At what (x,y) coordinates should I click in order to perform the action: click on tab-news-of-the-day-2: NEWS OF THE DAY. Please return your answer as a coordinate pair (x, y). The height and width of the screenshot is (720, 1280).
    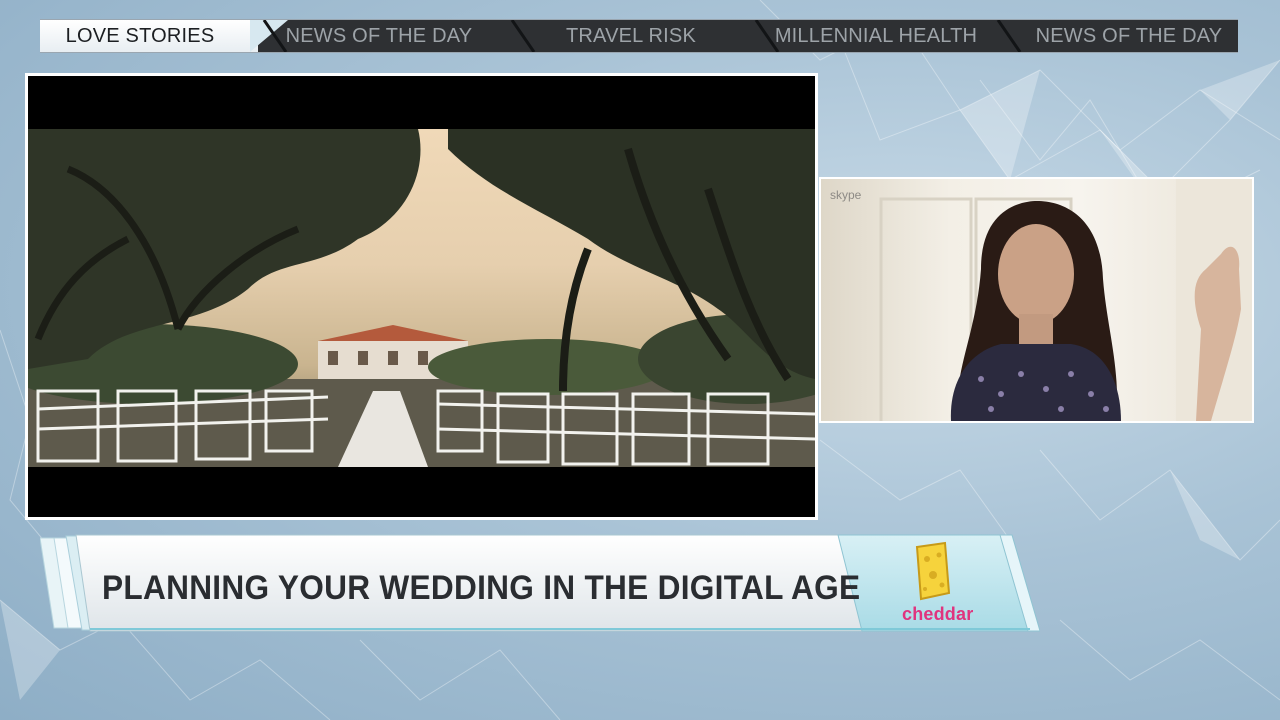
    Looking at the image, I should click on (1129, 36).